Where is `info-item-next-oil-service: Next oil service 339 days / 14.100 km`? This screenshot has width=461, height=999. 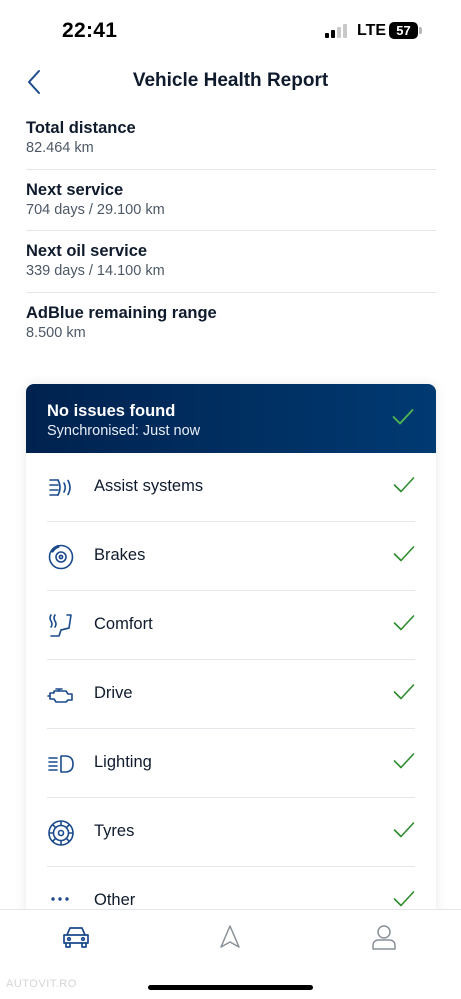
info-item-next-oil-service: Next oil service 339 days / 14.100 km is located at coordinates (231, 262).